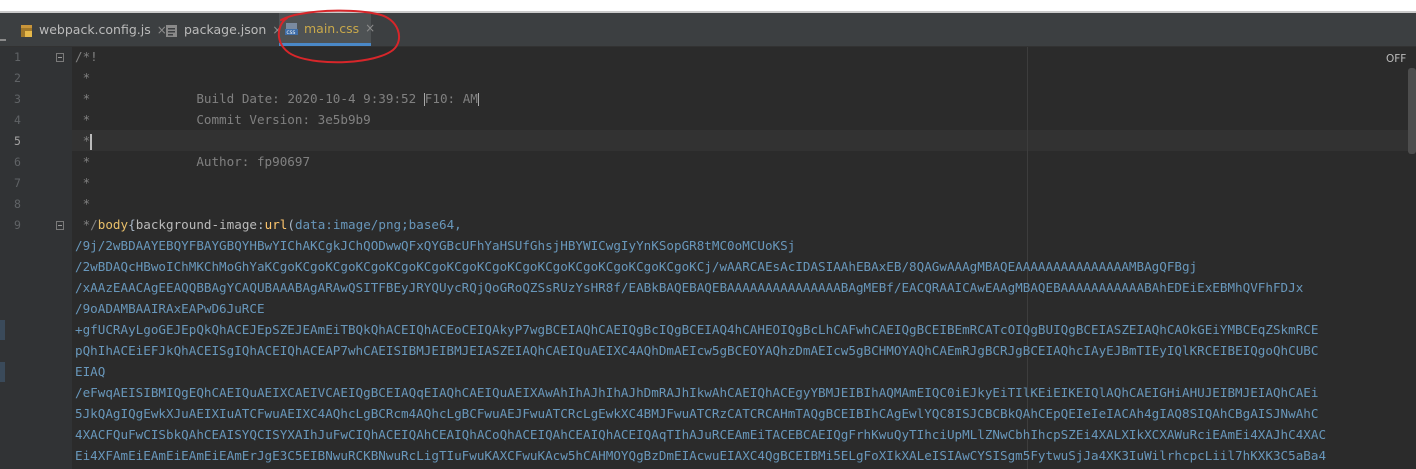 This screenshot has width=1416, height=469. I want to click on line-number: 9, so click(17, 225).